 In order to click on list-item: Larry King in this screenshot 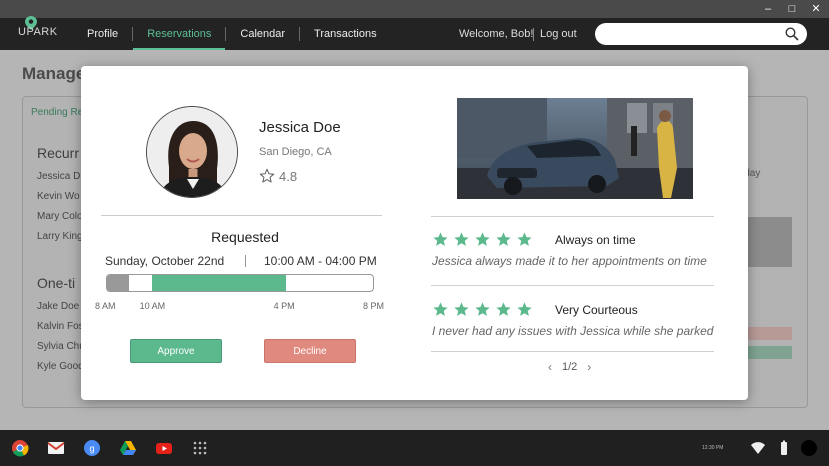, I will do `click(60, 236)`.